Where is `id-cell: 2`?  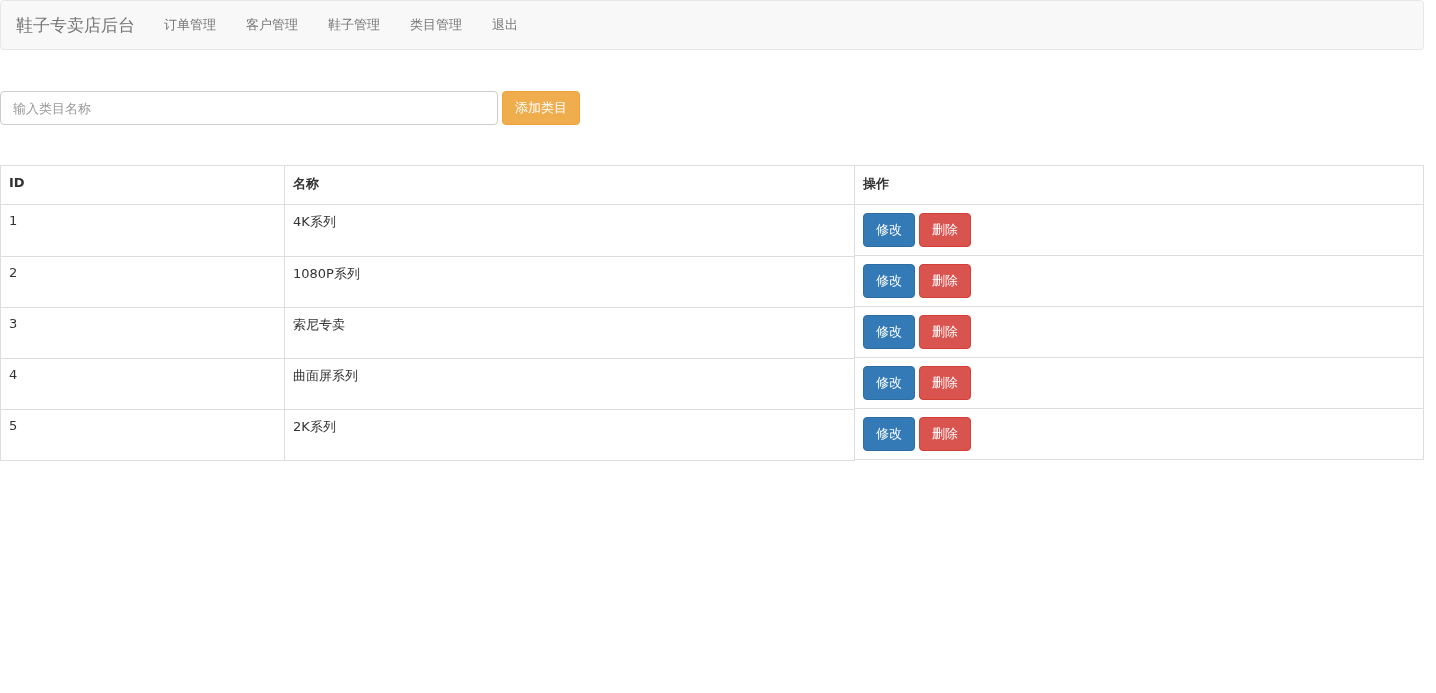
id-cell: 2 is located at coordinates (142, 281).